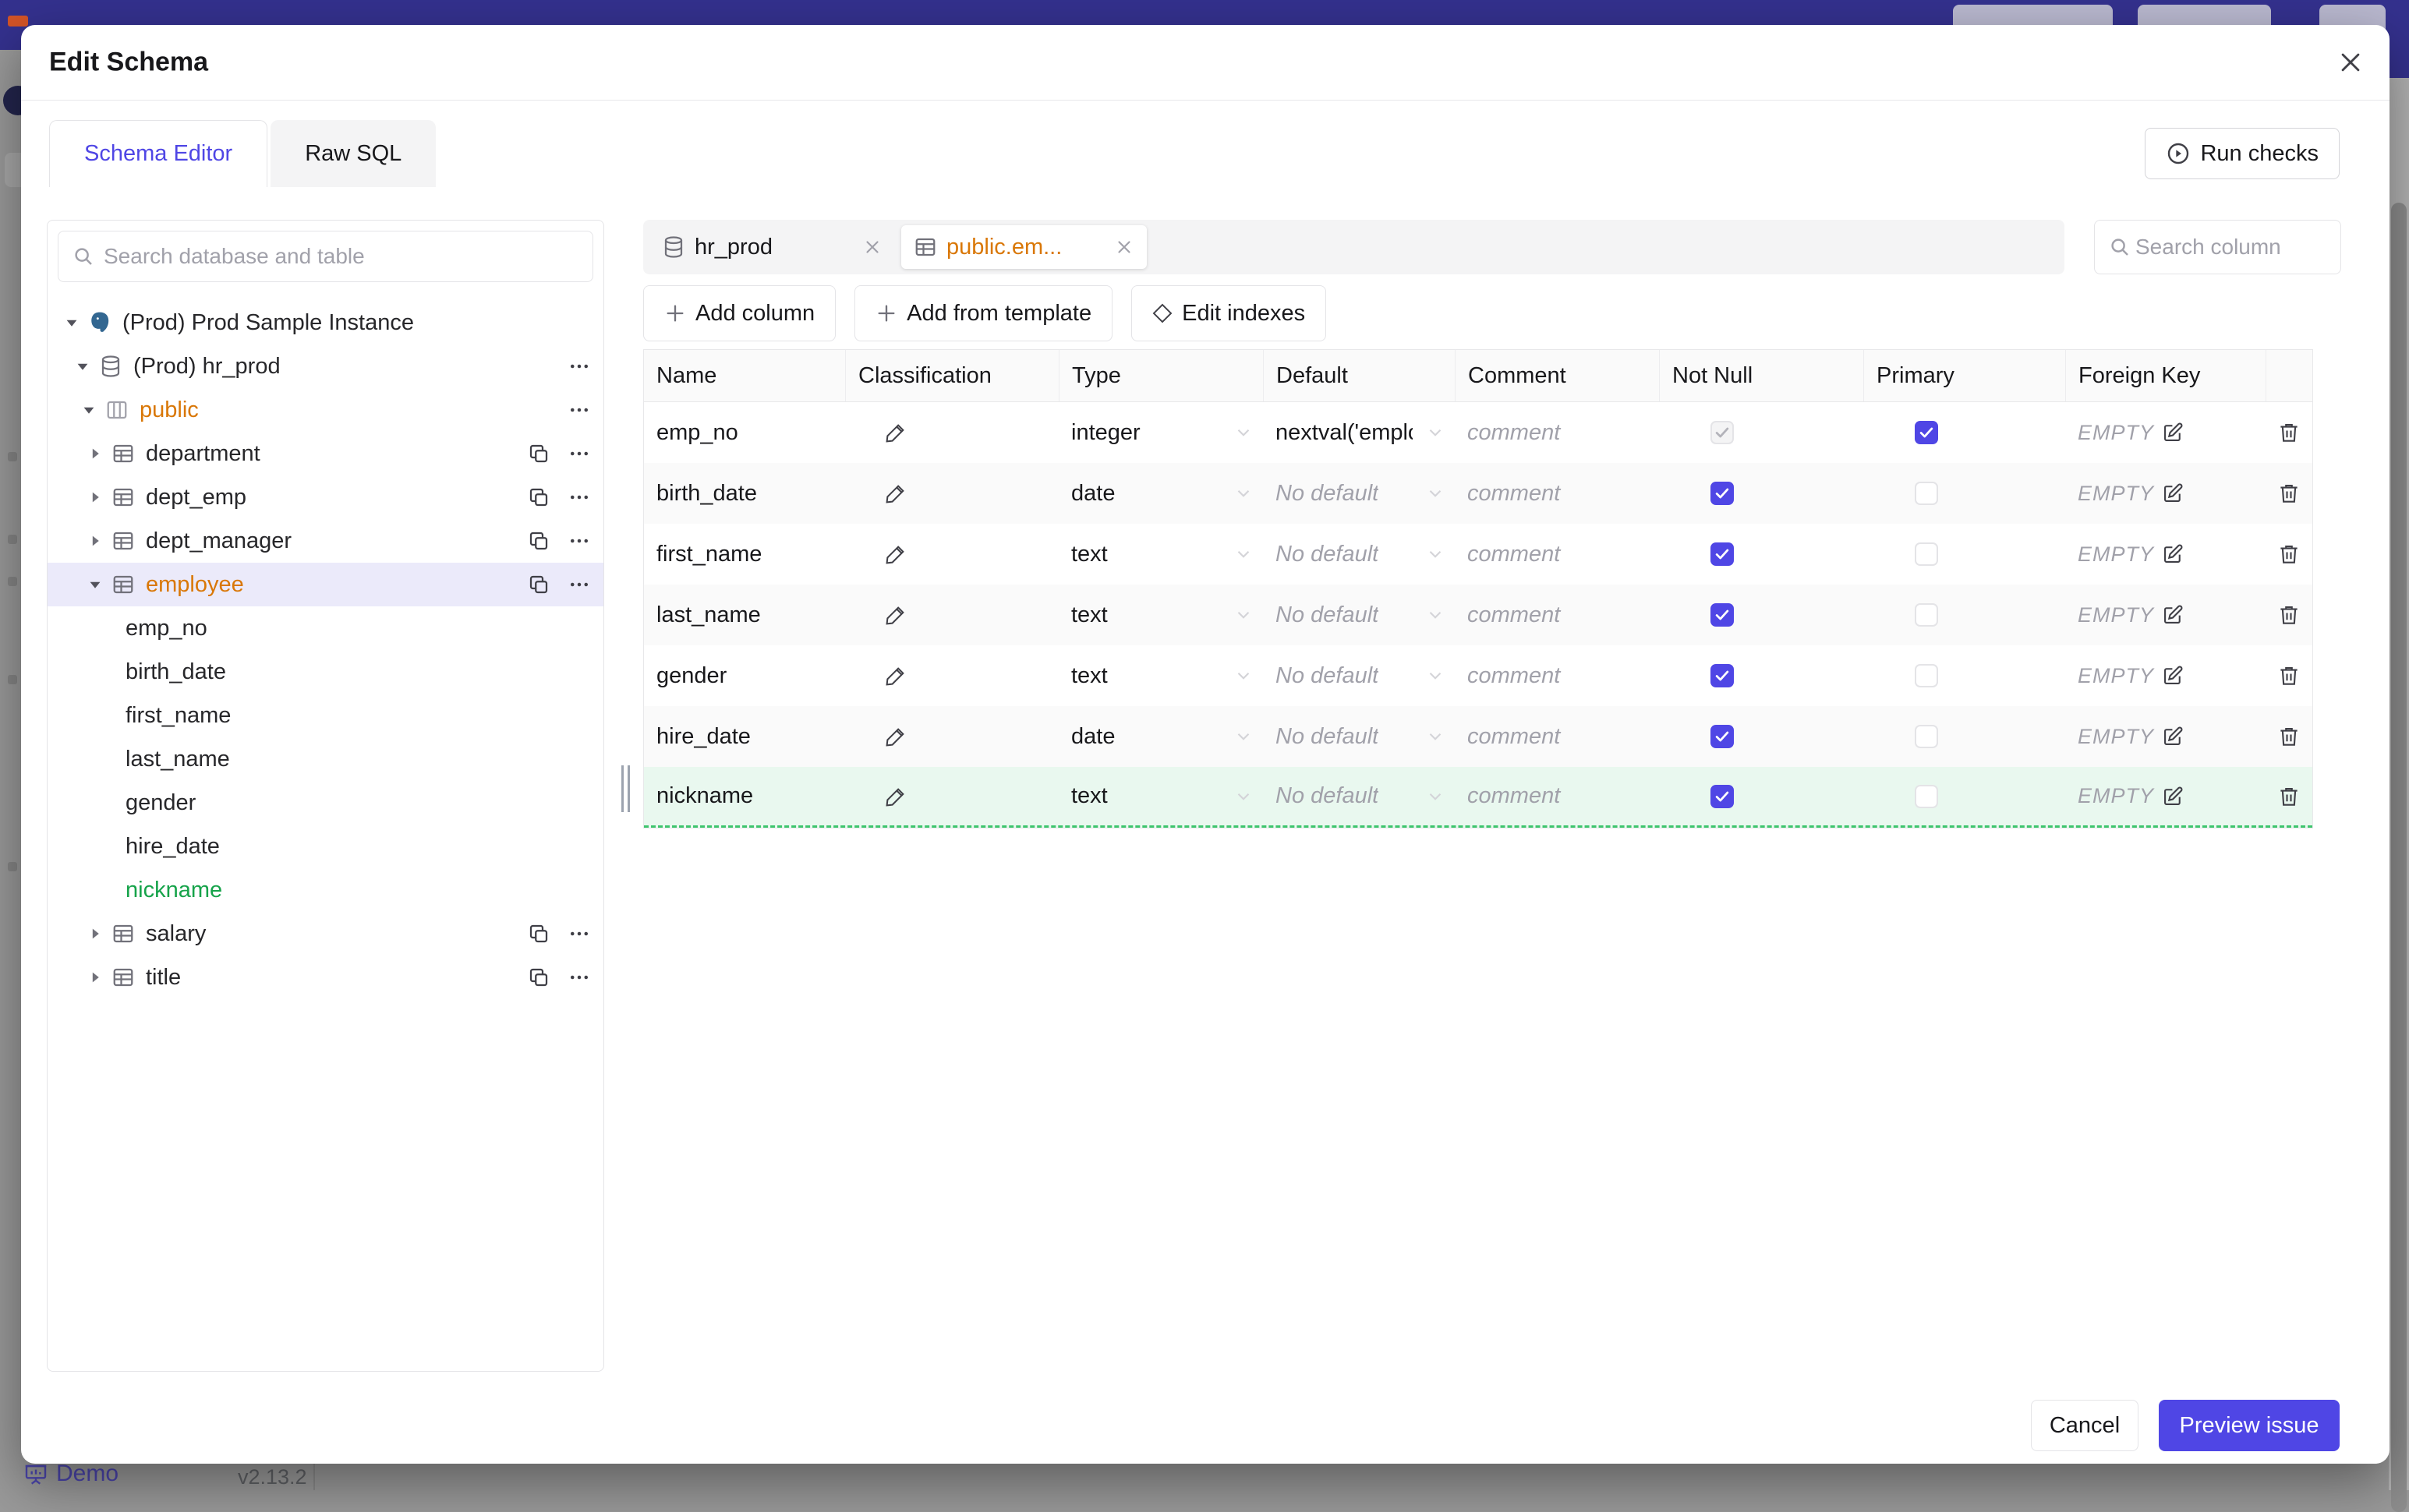 The width and height of the screenshot is (2409, 1512). Describe the element at coordinates (325, 410) in the screenshot. I see `tree-item-public-schema: public` at that location.